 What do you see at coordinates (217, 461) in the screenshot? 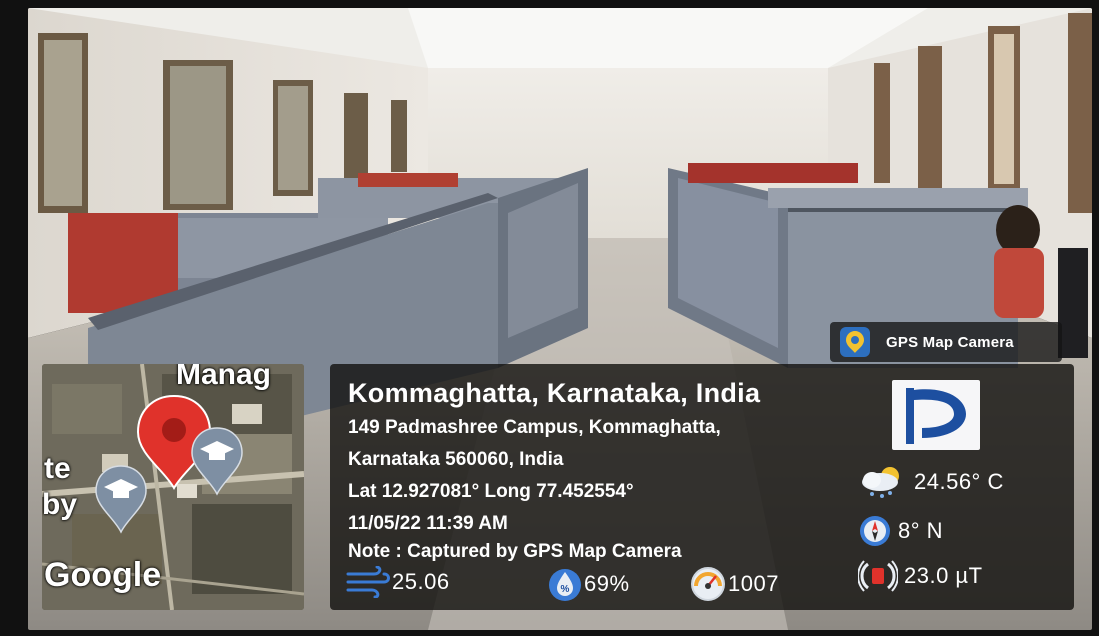
I see `graduation-cap-icon` at bounding box center [217, 461].